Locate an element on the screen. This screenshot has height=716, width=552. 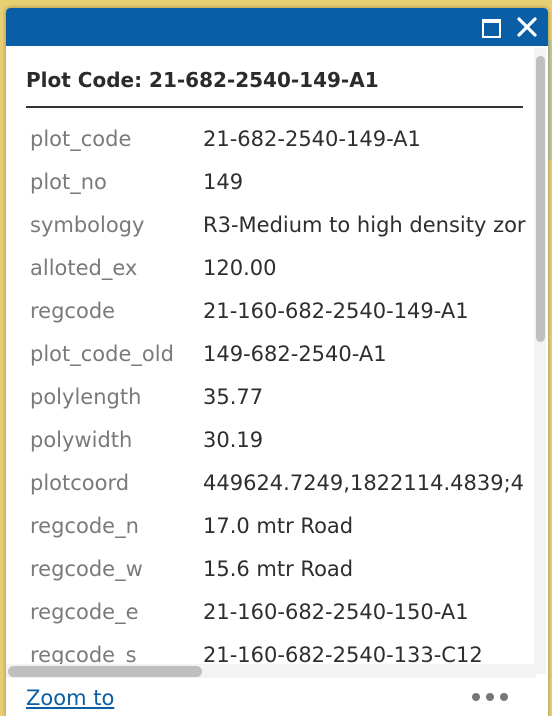
attribute-key: regcode_e is located at coordinates (84, 612).